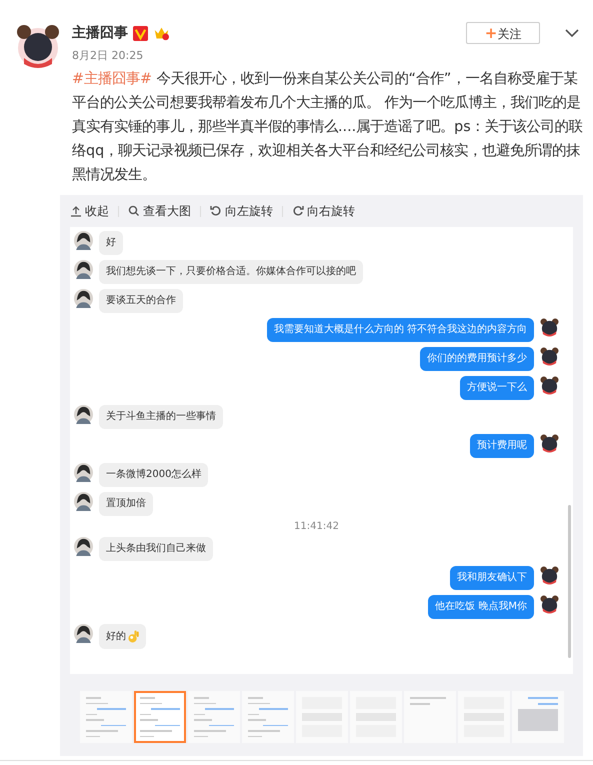 This screenshot has width=593, height=765. What do you see at coordinates (323, 211) in the screenshot?
I see `toolbar-button: 向右旋转` at bounding box center [323, 211].